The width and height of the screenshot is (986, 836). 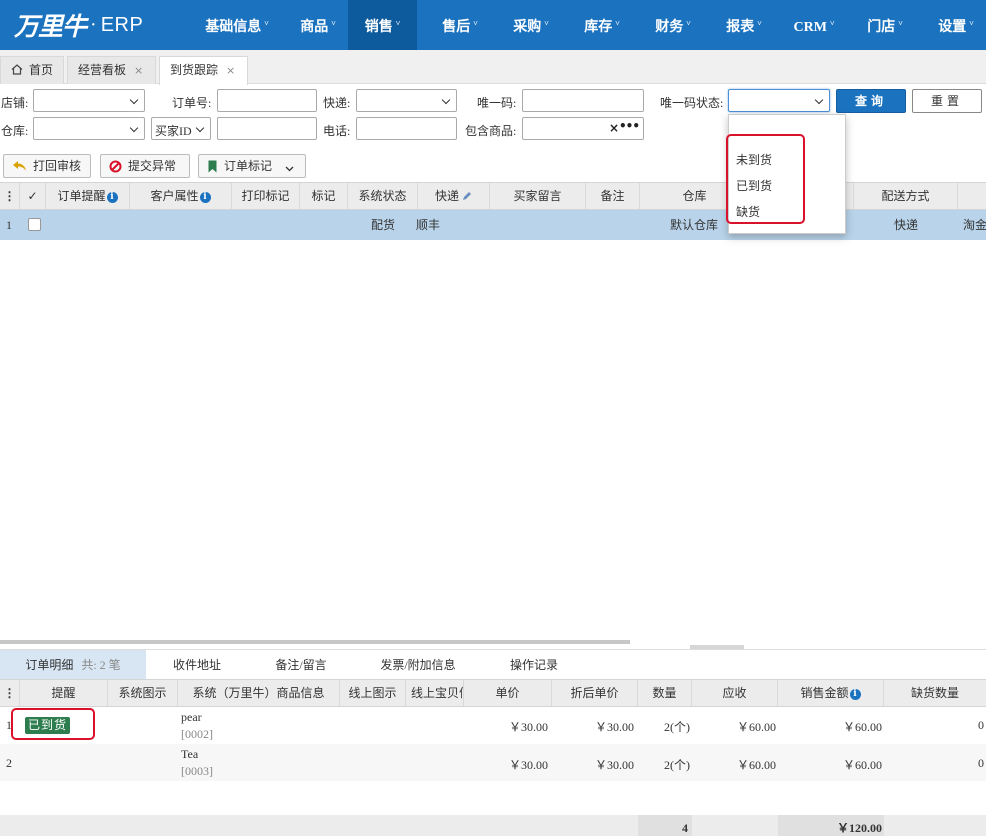 I want to click on tab-operation-log: 操作记录, so click(x=534, y=665).